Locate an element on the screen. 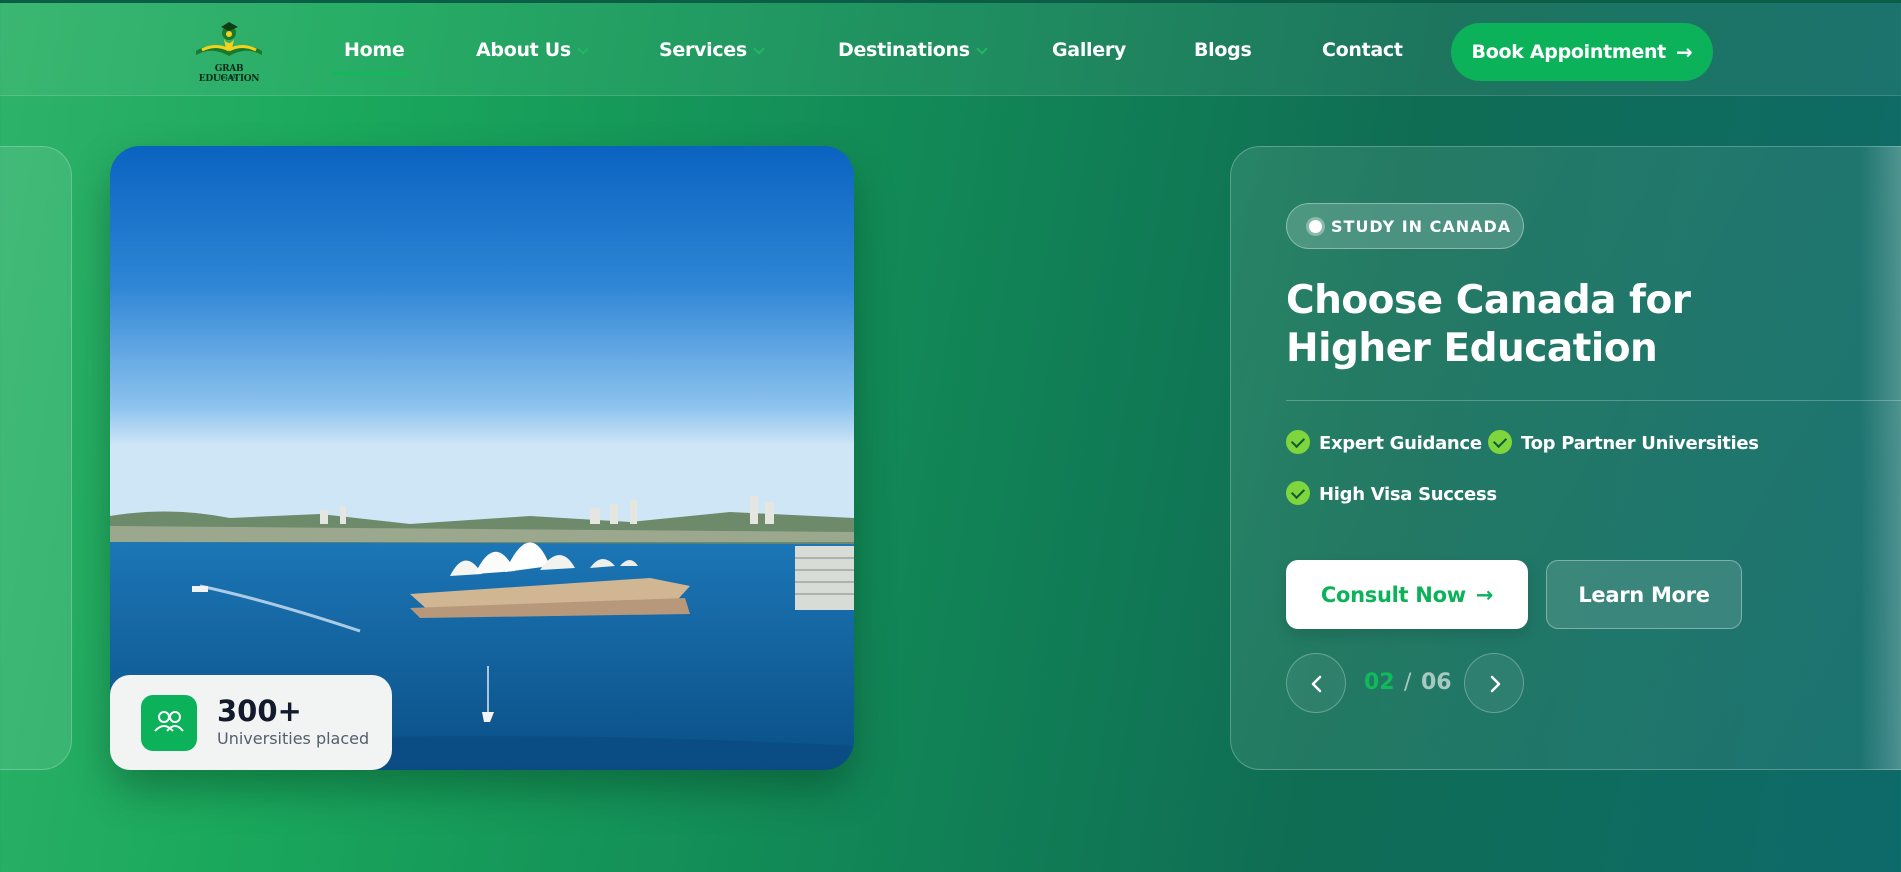  chevron-left-icon is located at coordinates (1316, 684).